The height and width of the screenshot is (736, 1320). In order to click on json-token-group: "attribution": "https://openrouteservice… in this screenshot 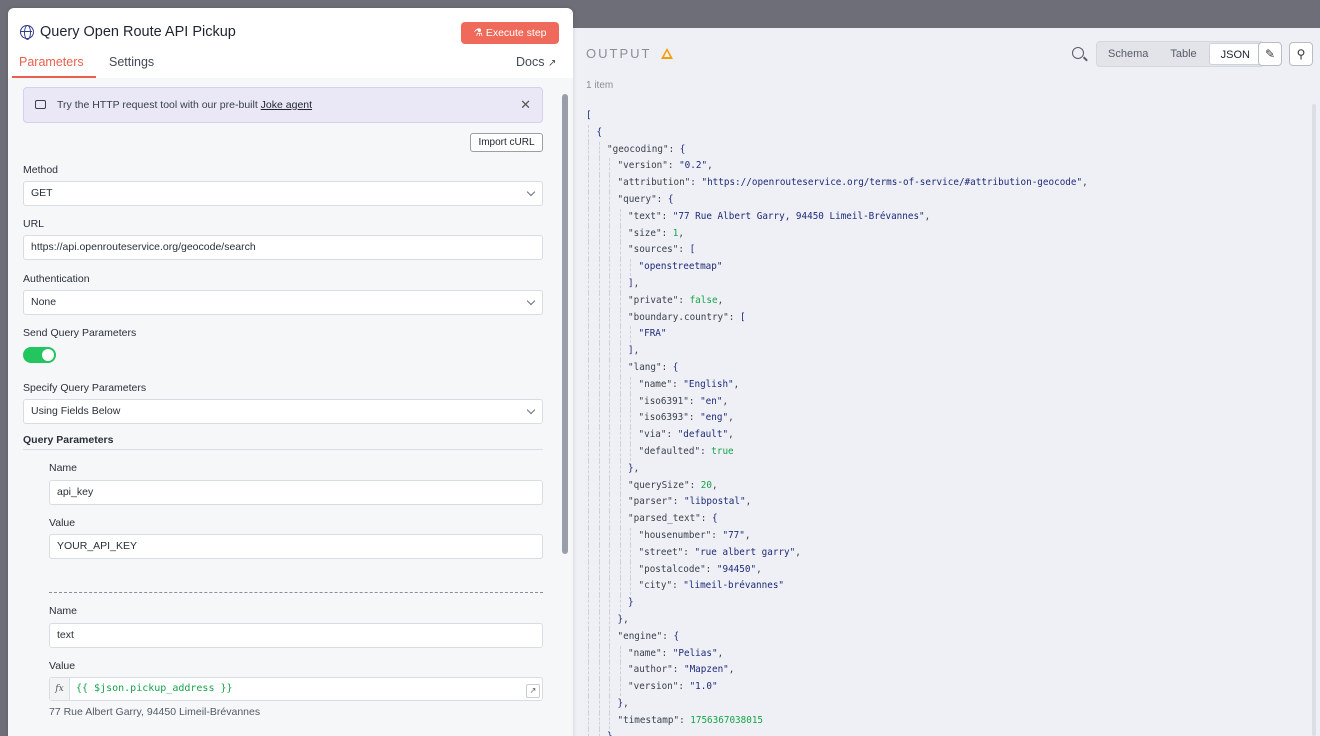, I will do `click(853, 183)`.